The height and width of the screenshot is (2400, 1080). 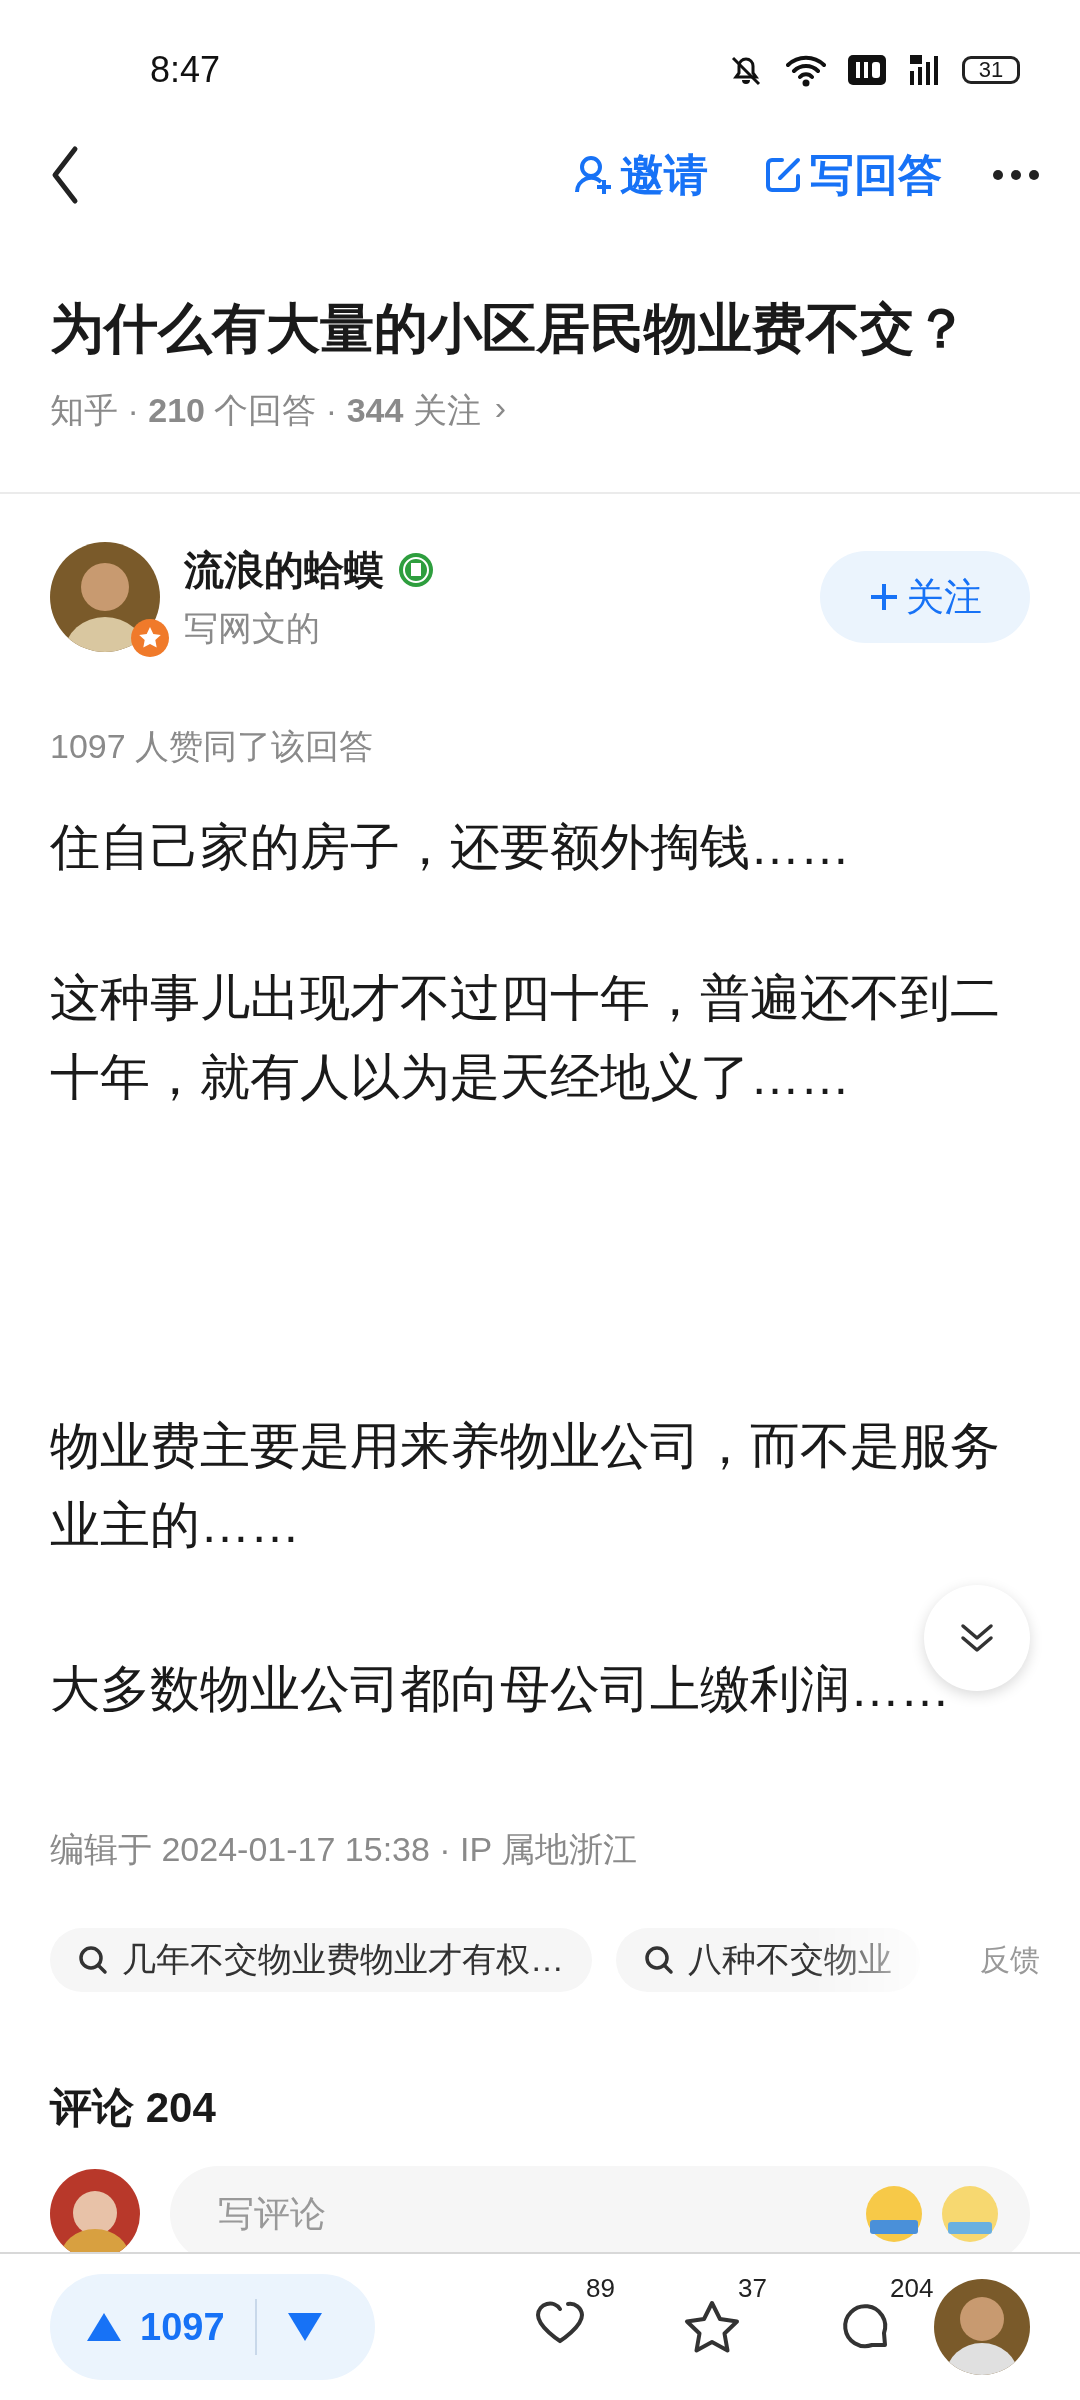 What do you see at coordinates (712, 2327) in the screenshot?
I see `star-icon` at bounding box center [712, 2327].